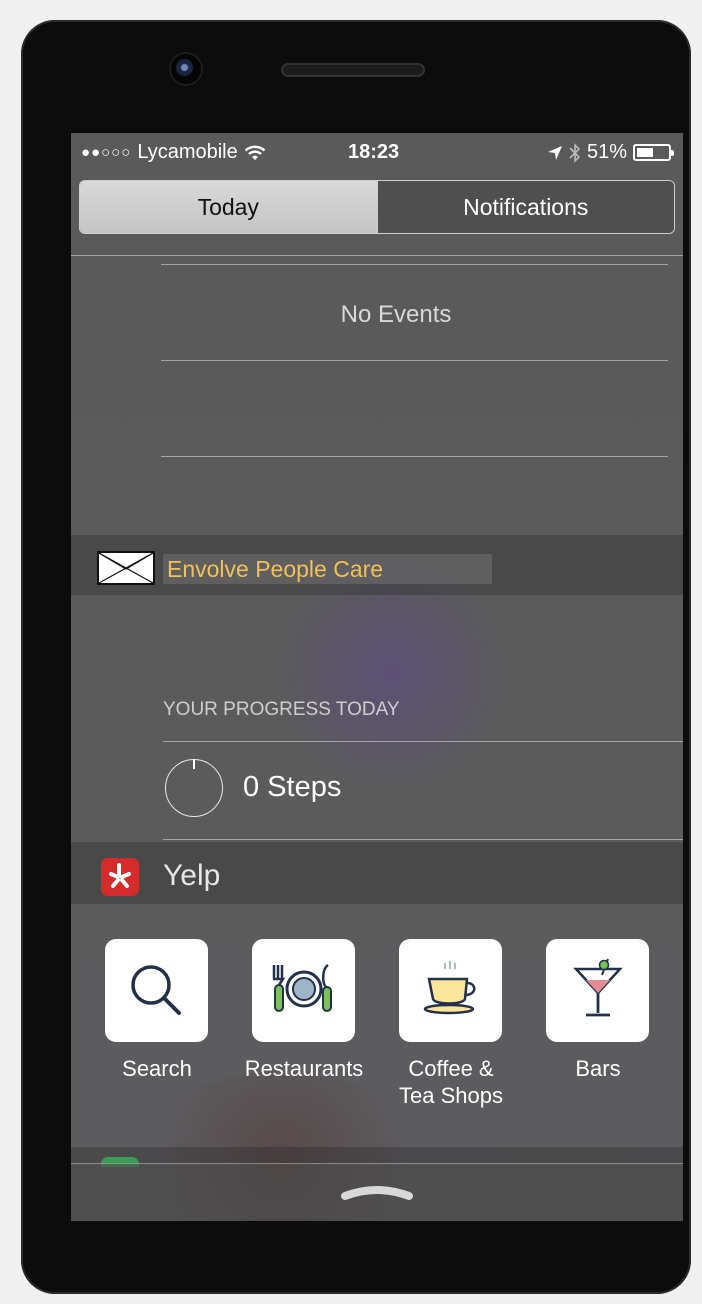 The width and height of the screenshot is (702, 1304). I want to click on pull-handle-area, so click(377, 1192).